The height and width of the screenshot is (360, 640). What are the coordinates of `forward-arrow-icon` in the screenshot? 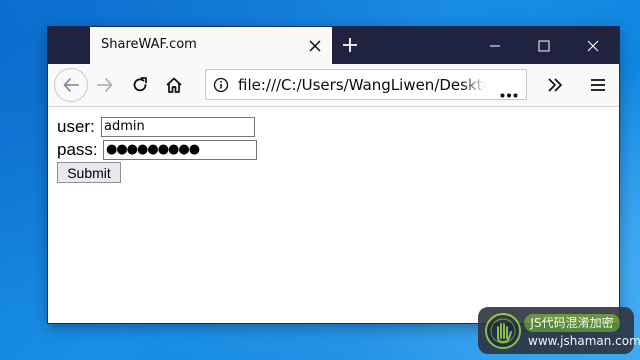 It's located at (105, 85).